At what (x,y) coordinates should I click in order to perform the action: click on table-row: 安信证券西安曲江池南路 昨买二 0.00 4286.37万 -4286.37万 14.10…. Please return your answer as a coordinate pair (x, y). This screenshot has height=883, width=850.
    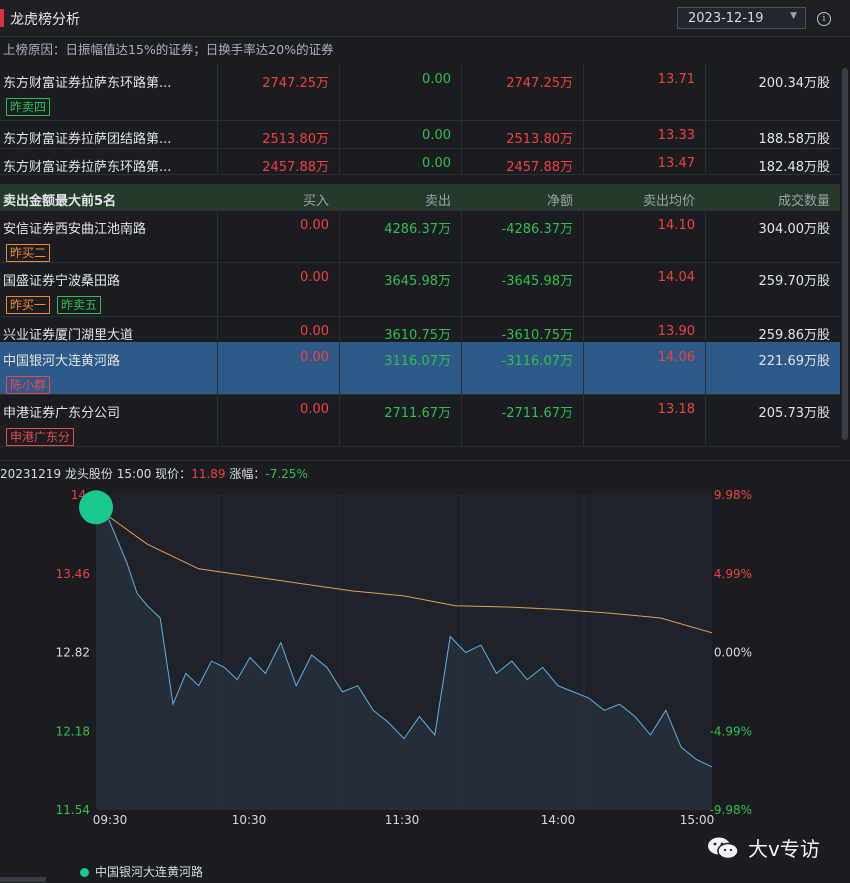
    Looking at the image, I should click on (420, 236).